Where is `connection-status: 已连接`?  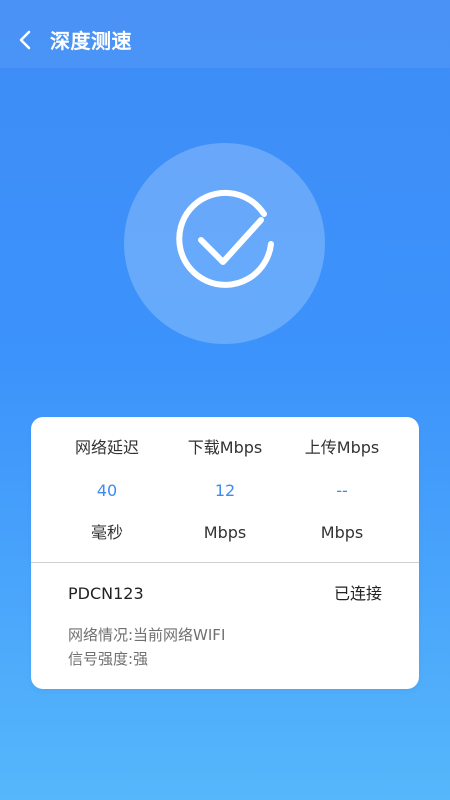
connection-status: 已连接 is located at coordinates (357, 593).